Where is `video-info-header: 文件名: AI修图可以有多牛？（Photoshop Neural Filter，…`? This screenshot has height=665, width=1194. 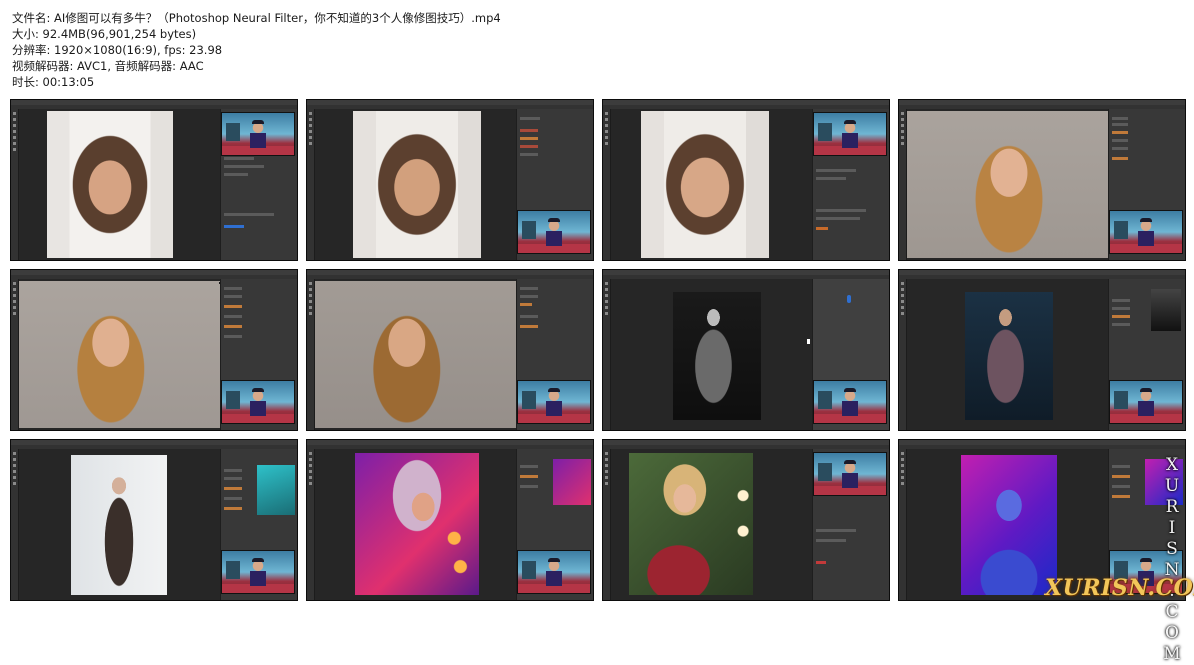
video-info-header: 文件名: AI修图可以有多牛？（Photoshop Neural Filter，… is located at coordinates (256, 50).